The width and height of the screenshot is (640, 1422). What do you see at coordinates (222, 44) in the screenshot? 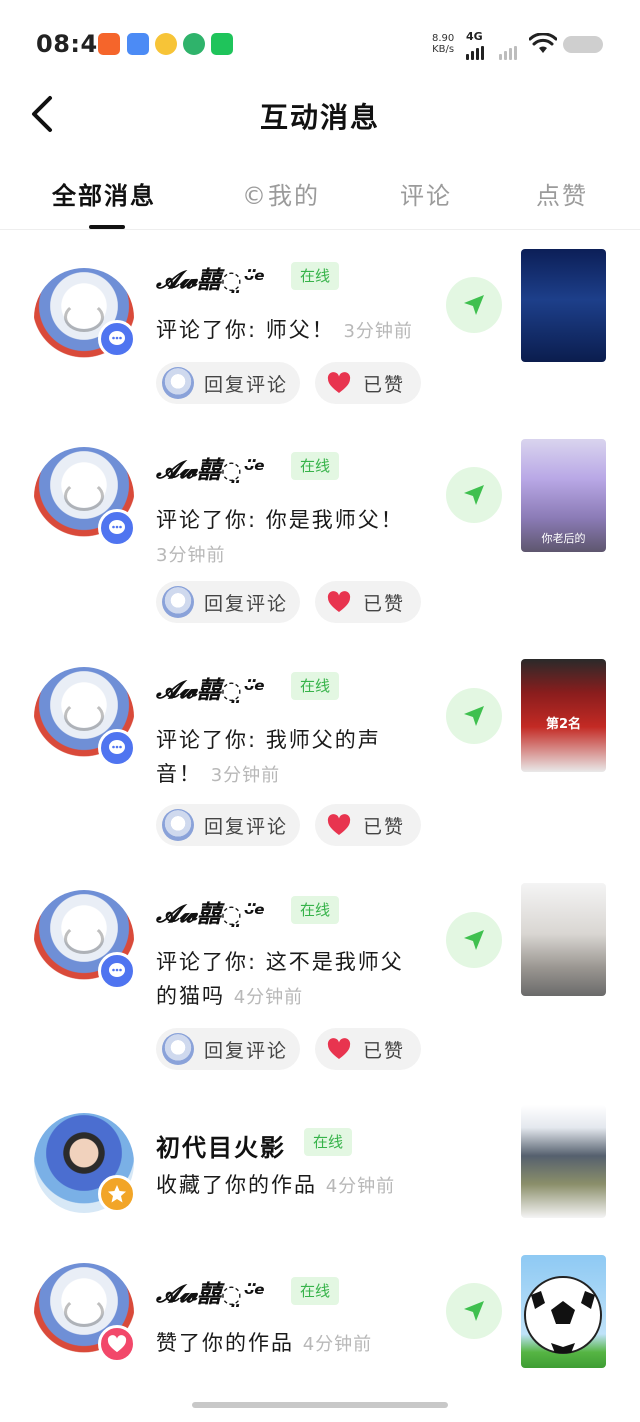
I see `wechat-icon` at bounding box center [222, 44].